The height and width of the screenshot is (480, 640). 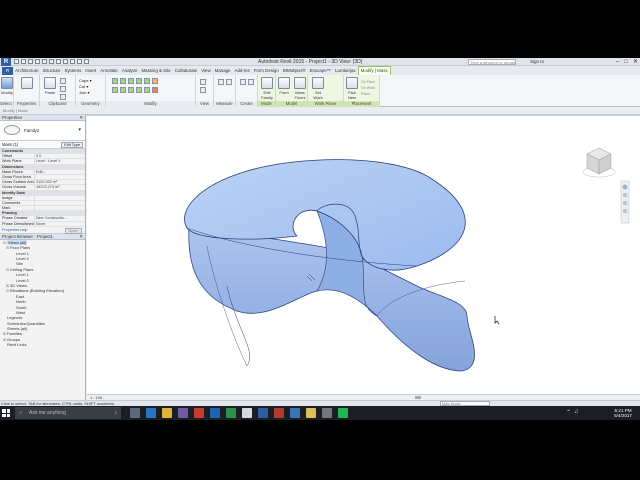 I want to click on paste-button: Paste, so click(x=50, y=86).